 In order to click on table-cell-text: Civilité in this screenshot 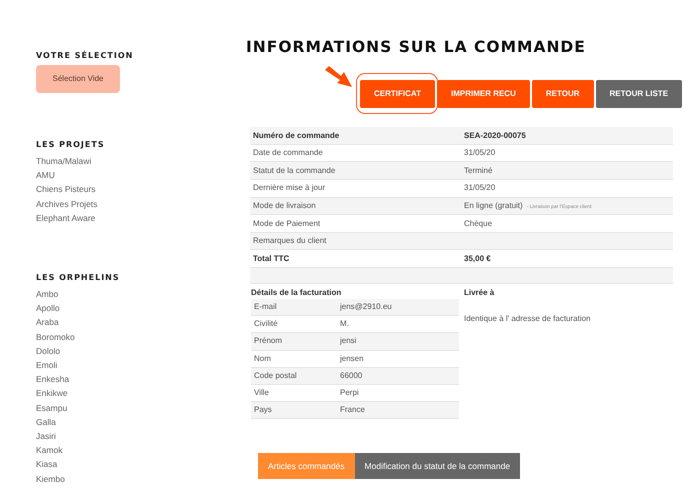, I will do `click(266, 324)`.